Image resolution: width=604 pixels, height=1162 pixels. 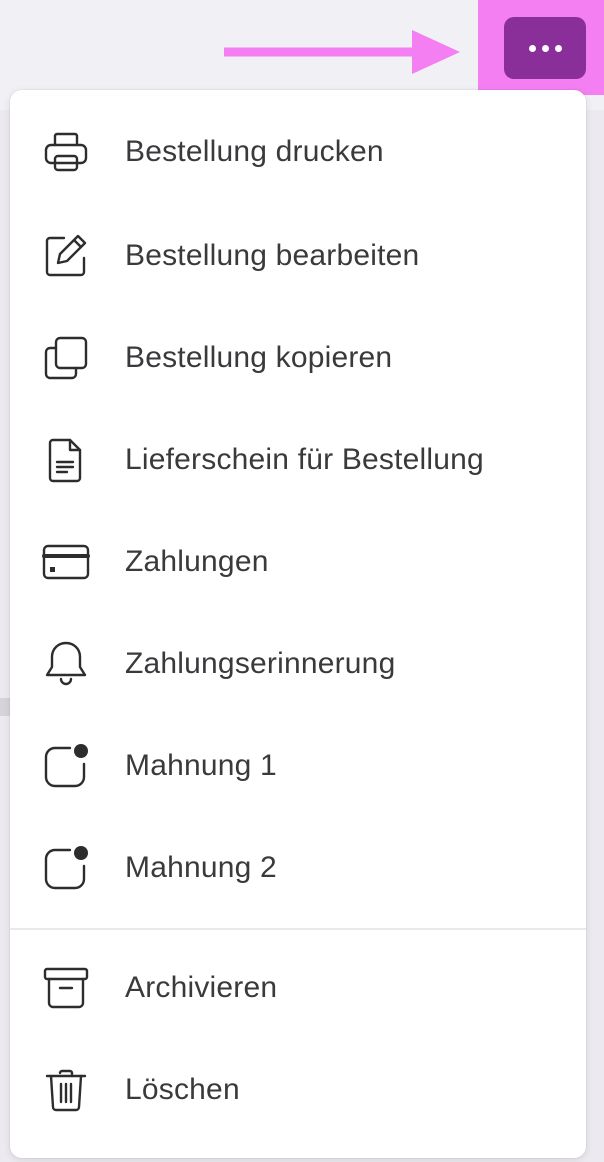 What do you see at coordinates (260, 663) in the screenshot?
I see `menu-item-label: Zahlungserinnerung` at bounding box center [260, 663].